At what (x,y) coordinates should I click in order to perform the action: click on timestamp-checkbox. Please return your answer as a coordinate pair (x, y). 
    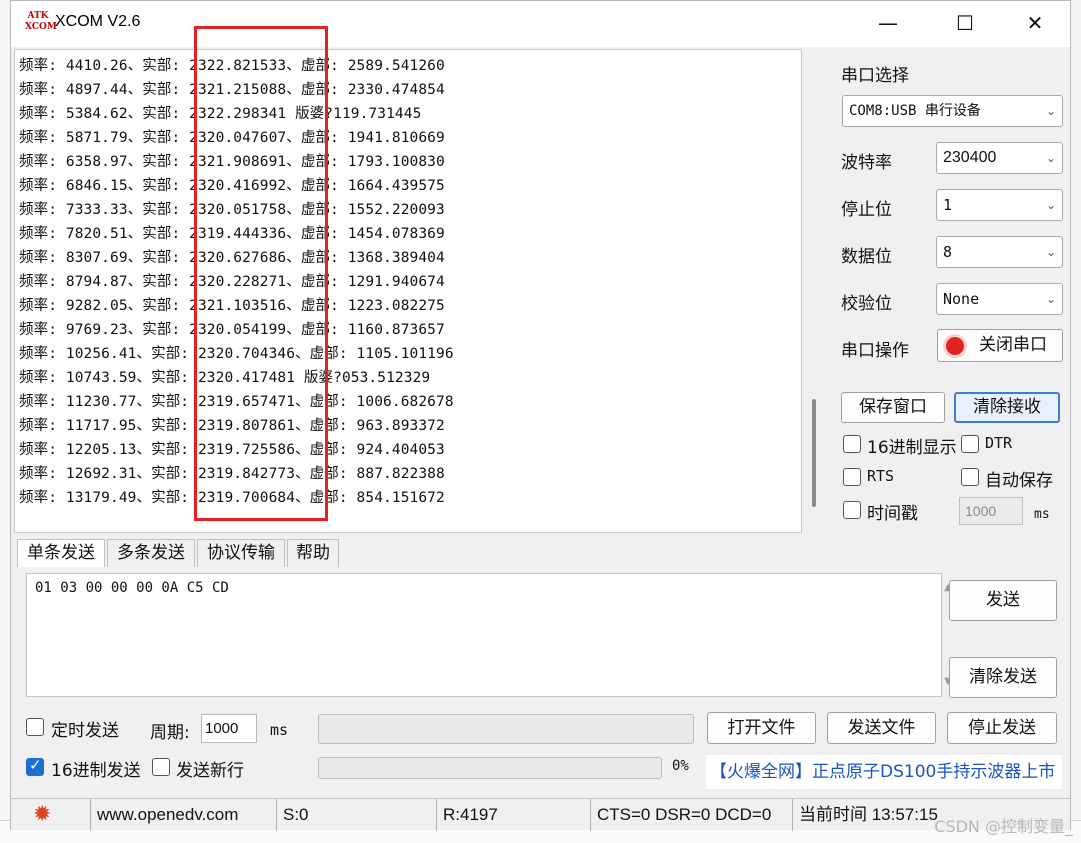
    Looking at the image, I should click on (852, 510).